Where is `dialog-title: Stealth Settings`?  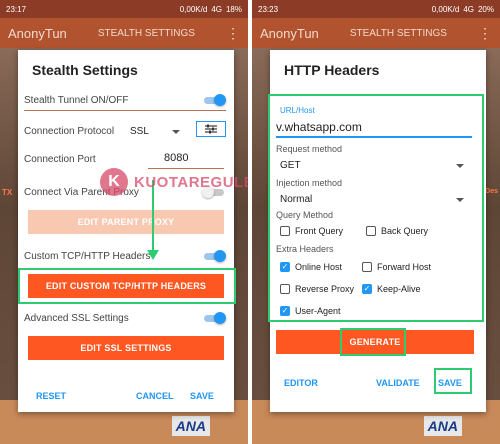
dialog-title: Stealth Settings is located at coordinates (85, 70).